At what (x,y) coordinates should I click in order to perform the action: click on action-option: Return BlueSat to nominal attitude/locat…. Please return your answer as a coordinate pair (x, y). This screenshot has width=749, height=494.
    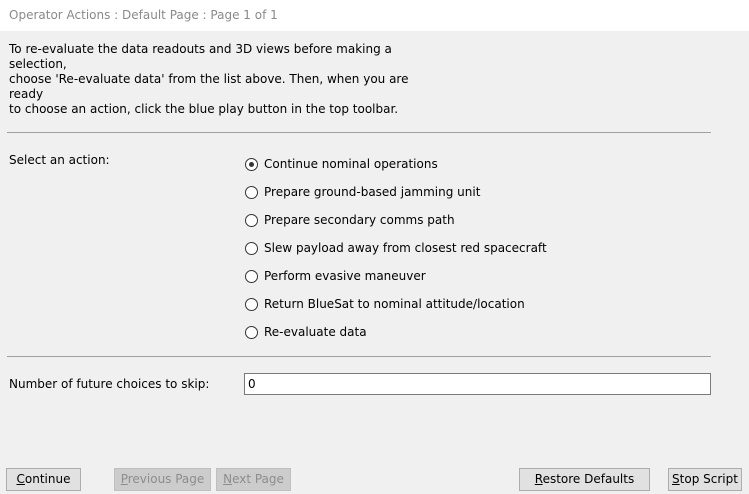
    Looking at the image, I should click on (395, 304).